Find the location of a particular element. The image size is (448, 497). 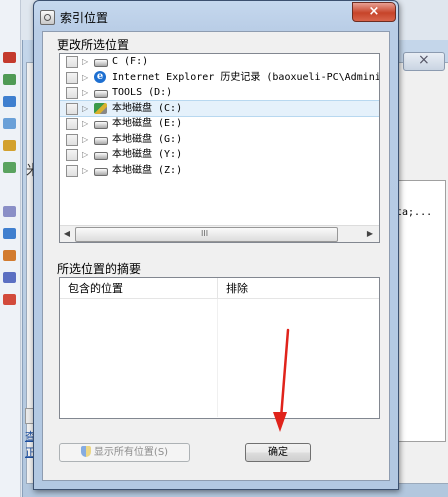

location-tree-item: ▷ 本地磁盘 (E:) is located at coordinates (219, 124).